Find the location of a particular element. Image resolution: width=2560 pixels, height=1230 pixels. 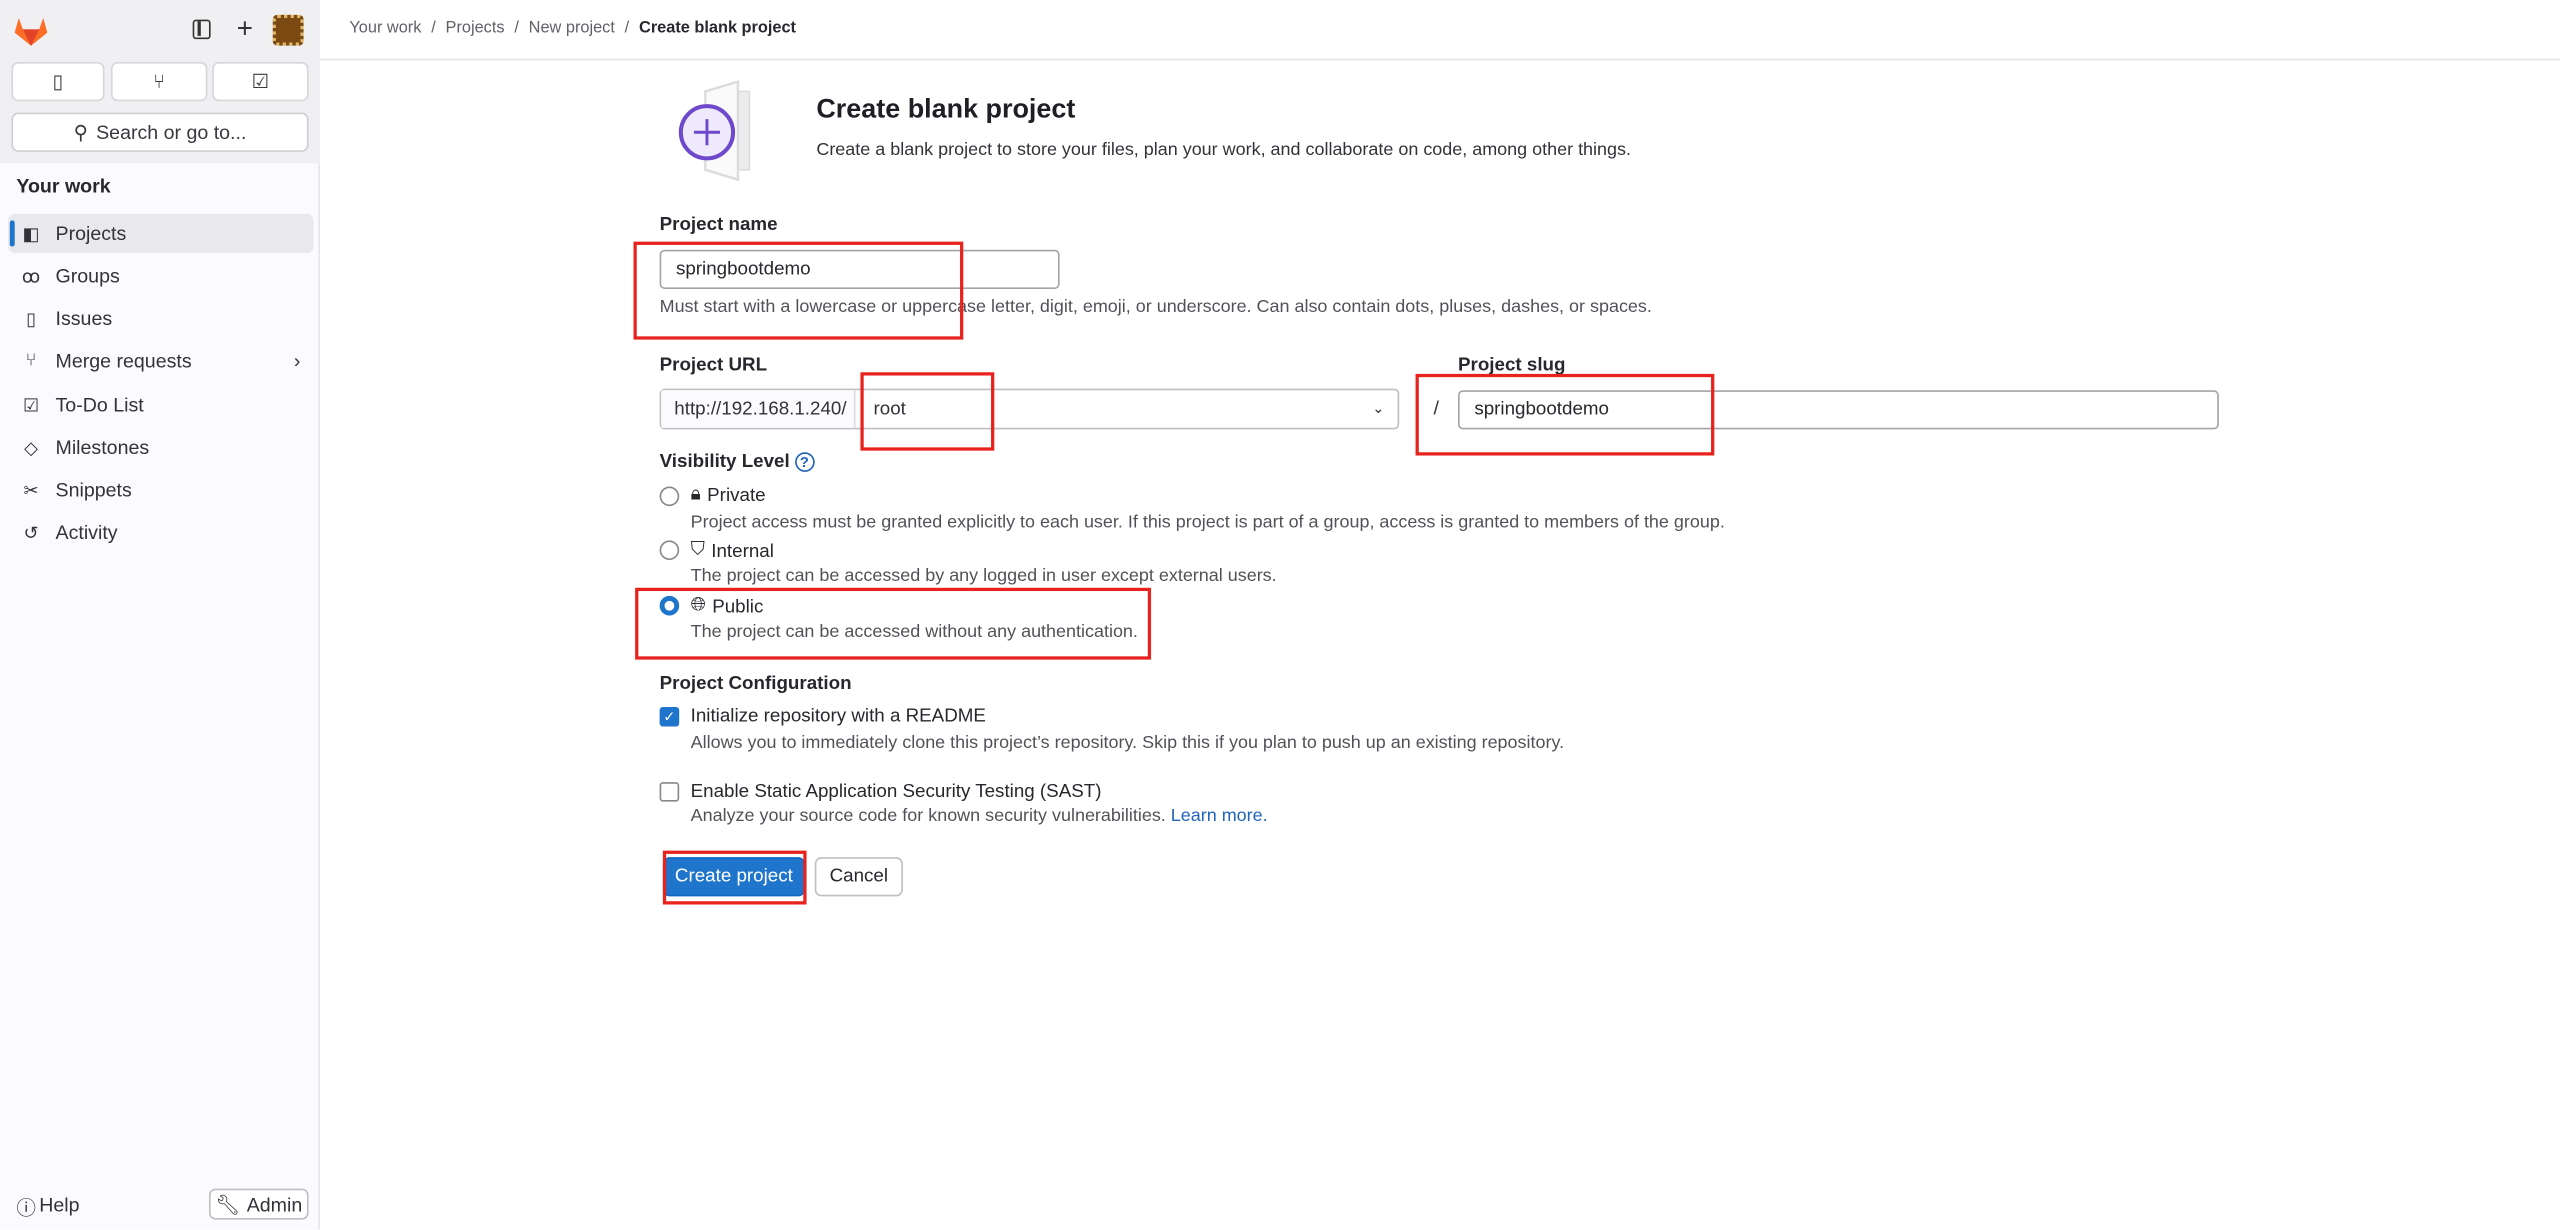

sidebar-item-label: Projects is located at coordinates (91, 233).